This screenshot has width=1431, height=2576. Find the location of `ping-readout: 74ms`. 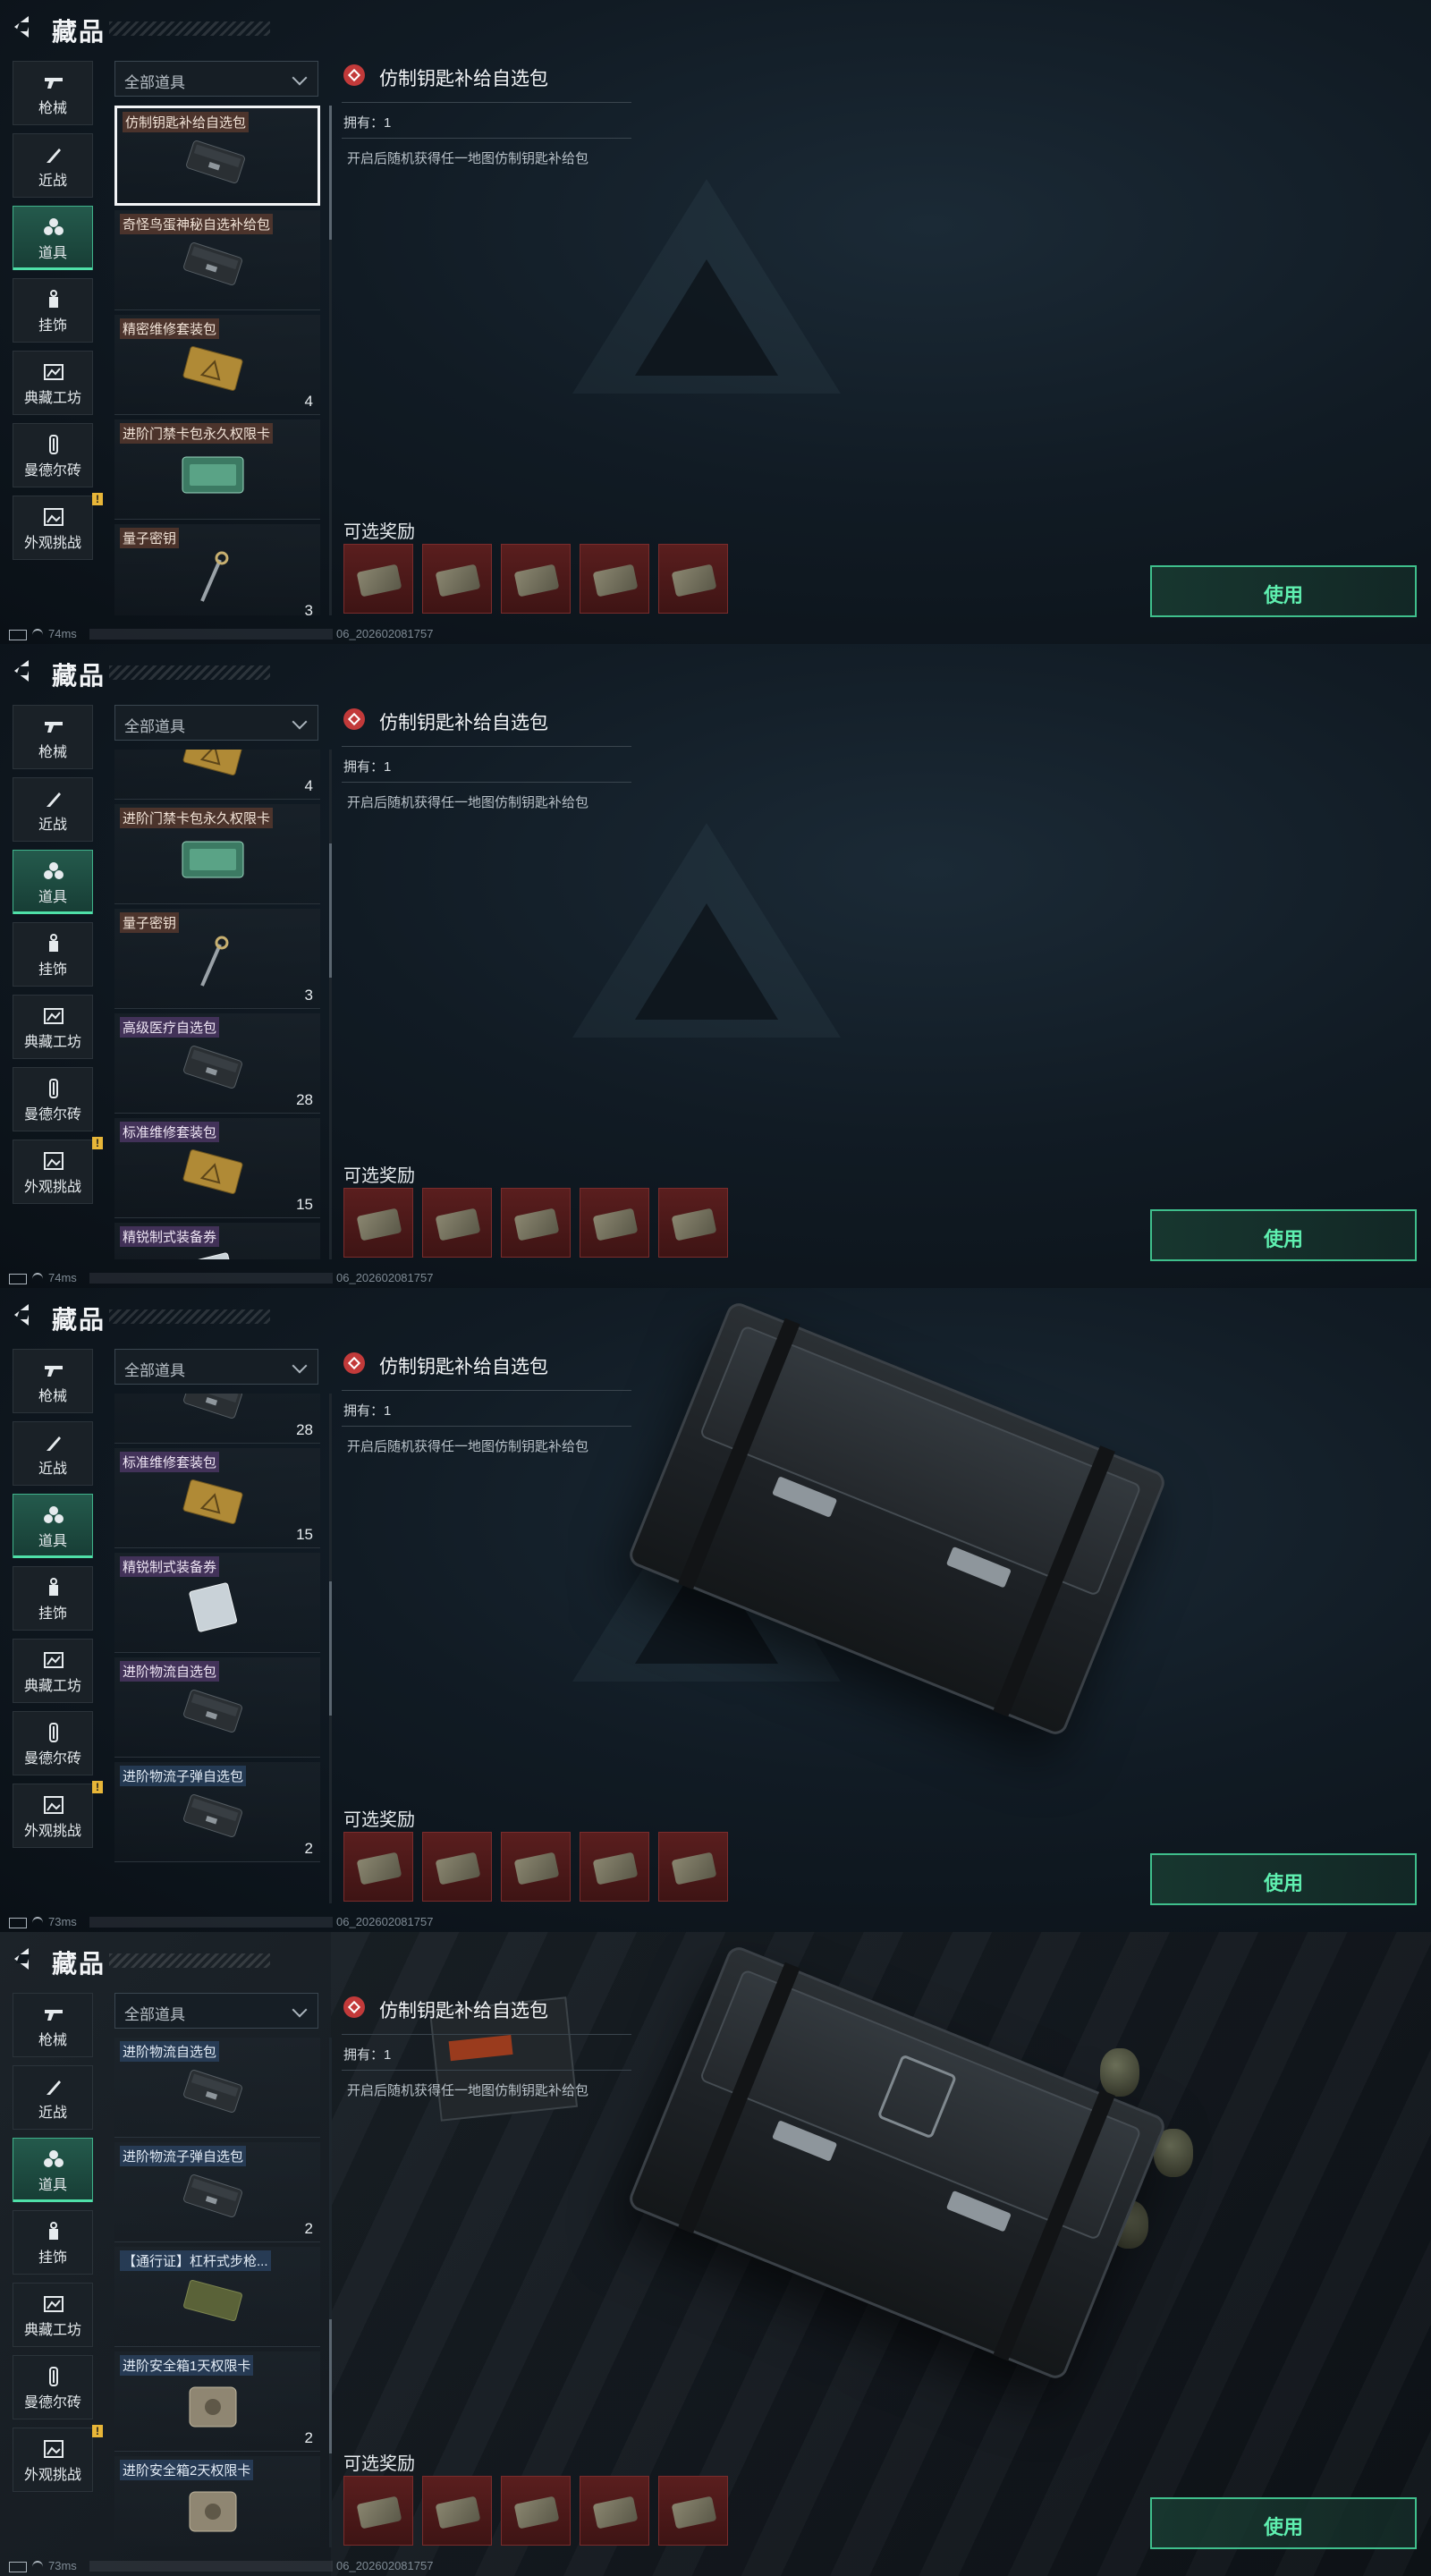

ping-readout: 74ms is located at coordinates (63, 1277).